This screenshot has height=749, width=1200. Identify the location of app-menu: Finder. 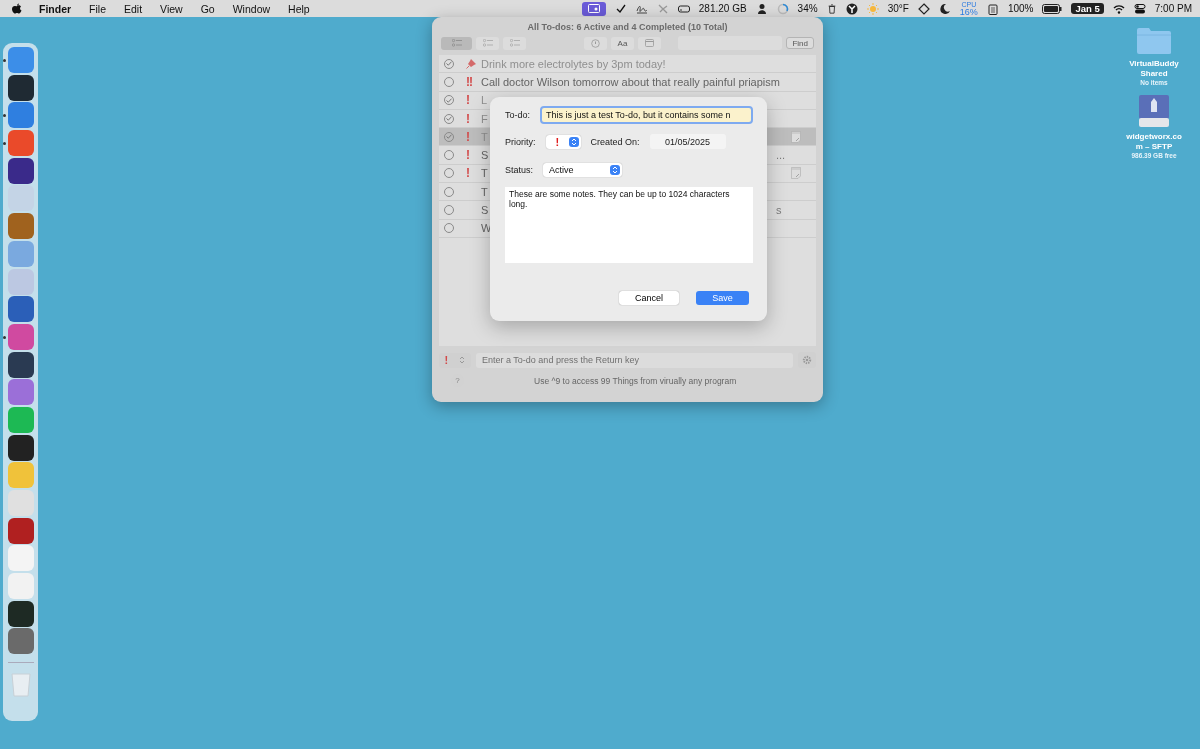
(55, 8).